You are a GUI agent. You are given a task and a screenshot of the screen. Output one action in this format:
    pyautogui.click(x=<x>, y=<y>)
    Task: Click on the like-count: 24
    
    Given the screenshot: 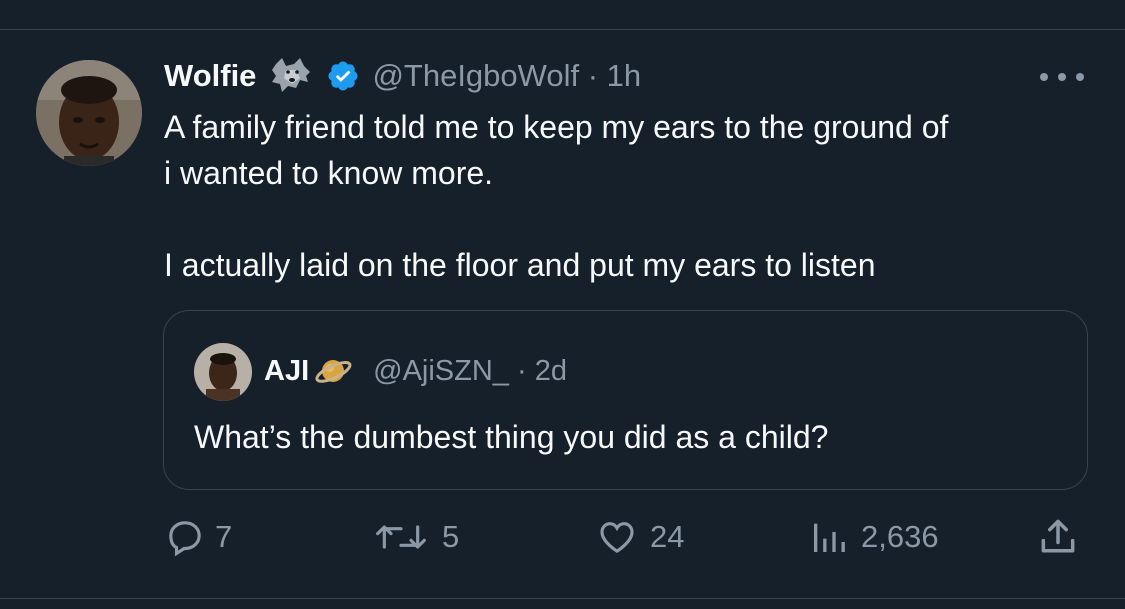 What is the action you would take?
    pyautogui.click(x=667, y=536)
    